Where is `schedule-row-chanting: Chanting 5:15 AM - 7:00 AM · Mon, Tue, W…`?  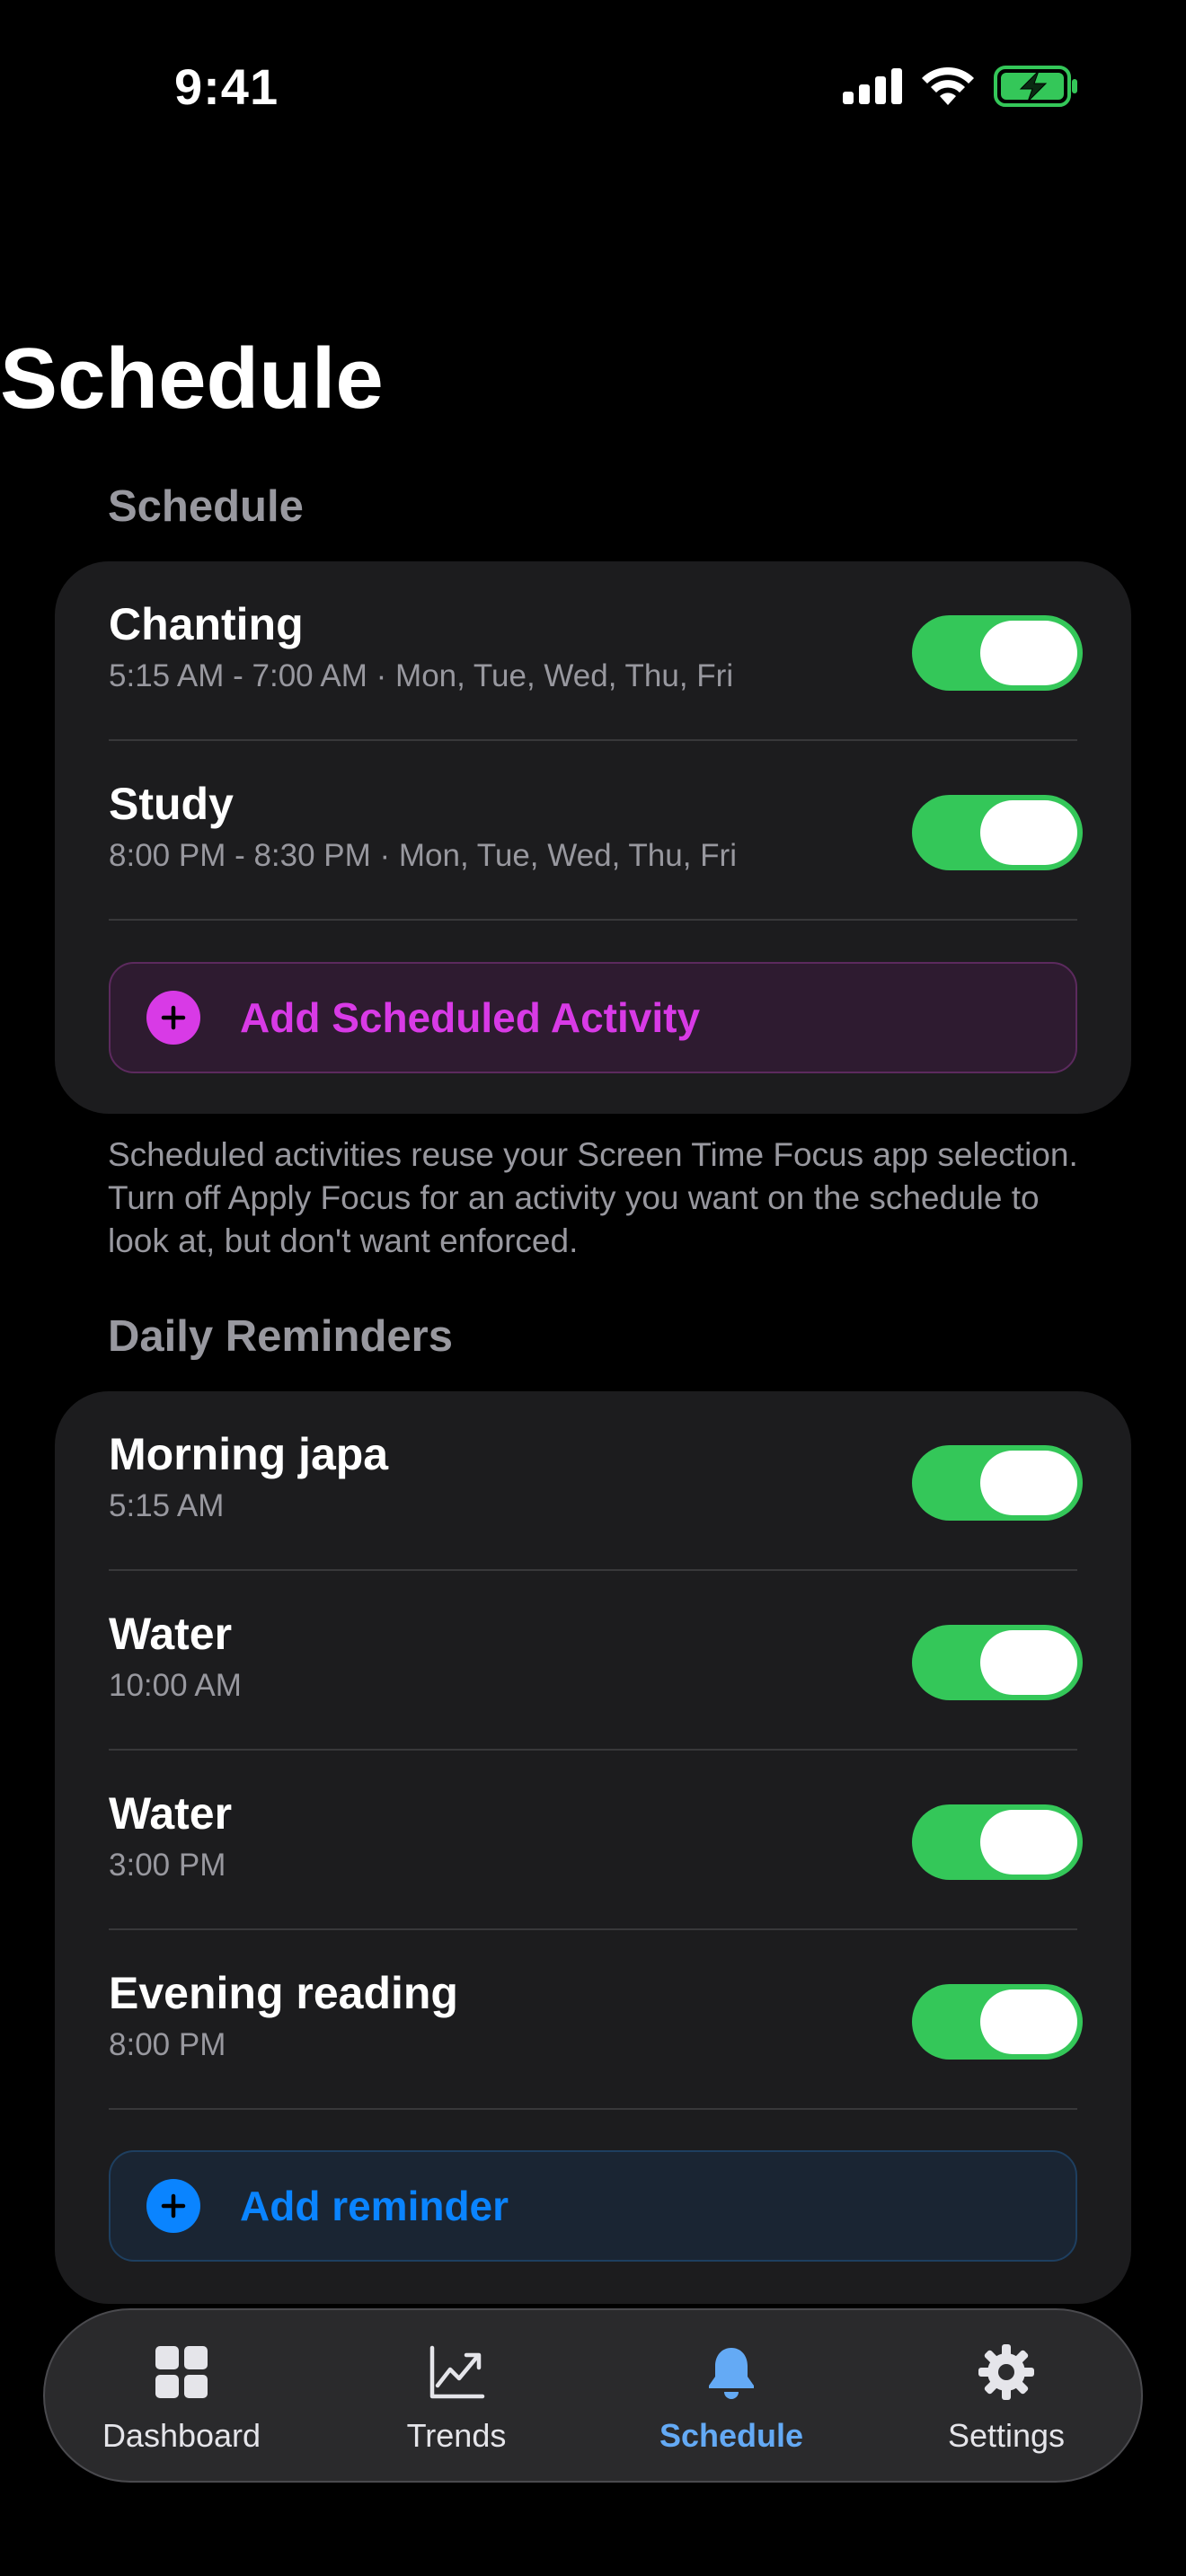
schedule-row-chanting: Chanting 5:15 AM - 7:00 AM · Mon, Tue, W… is located at coordinates (596, 651).